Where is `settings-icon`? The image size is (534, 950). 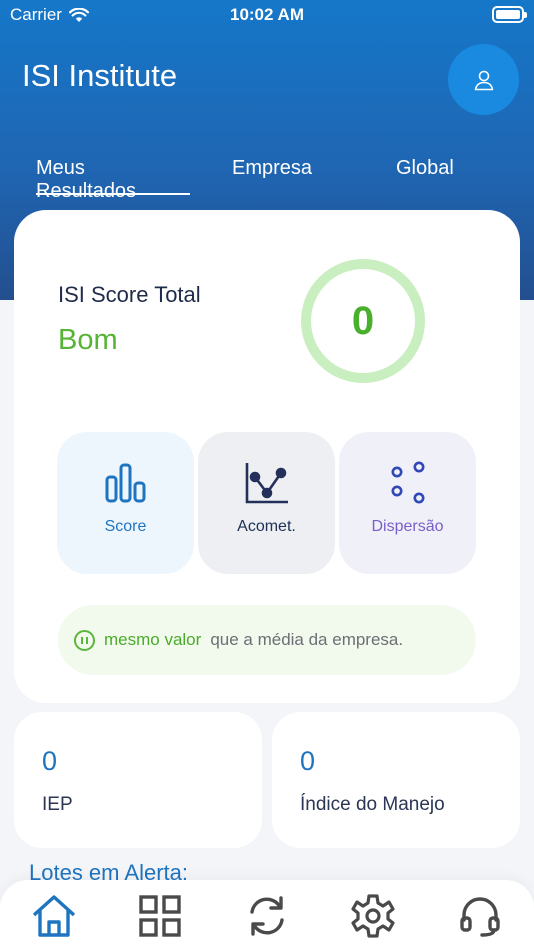
settings-icon is located at coordinates (373, 916).